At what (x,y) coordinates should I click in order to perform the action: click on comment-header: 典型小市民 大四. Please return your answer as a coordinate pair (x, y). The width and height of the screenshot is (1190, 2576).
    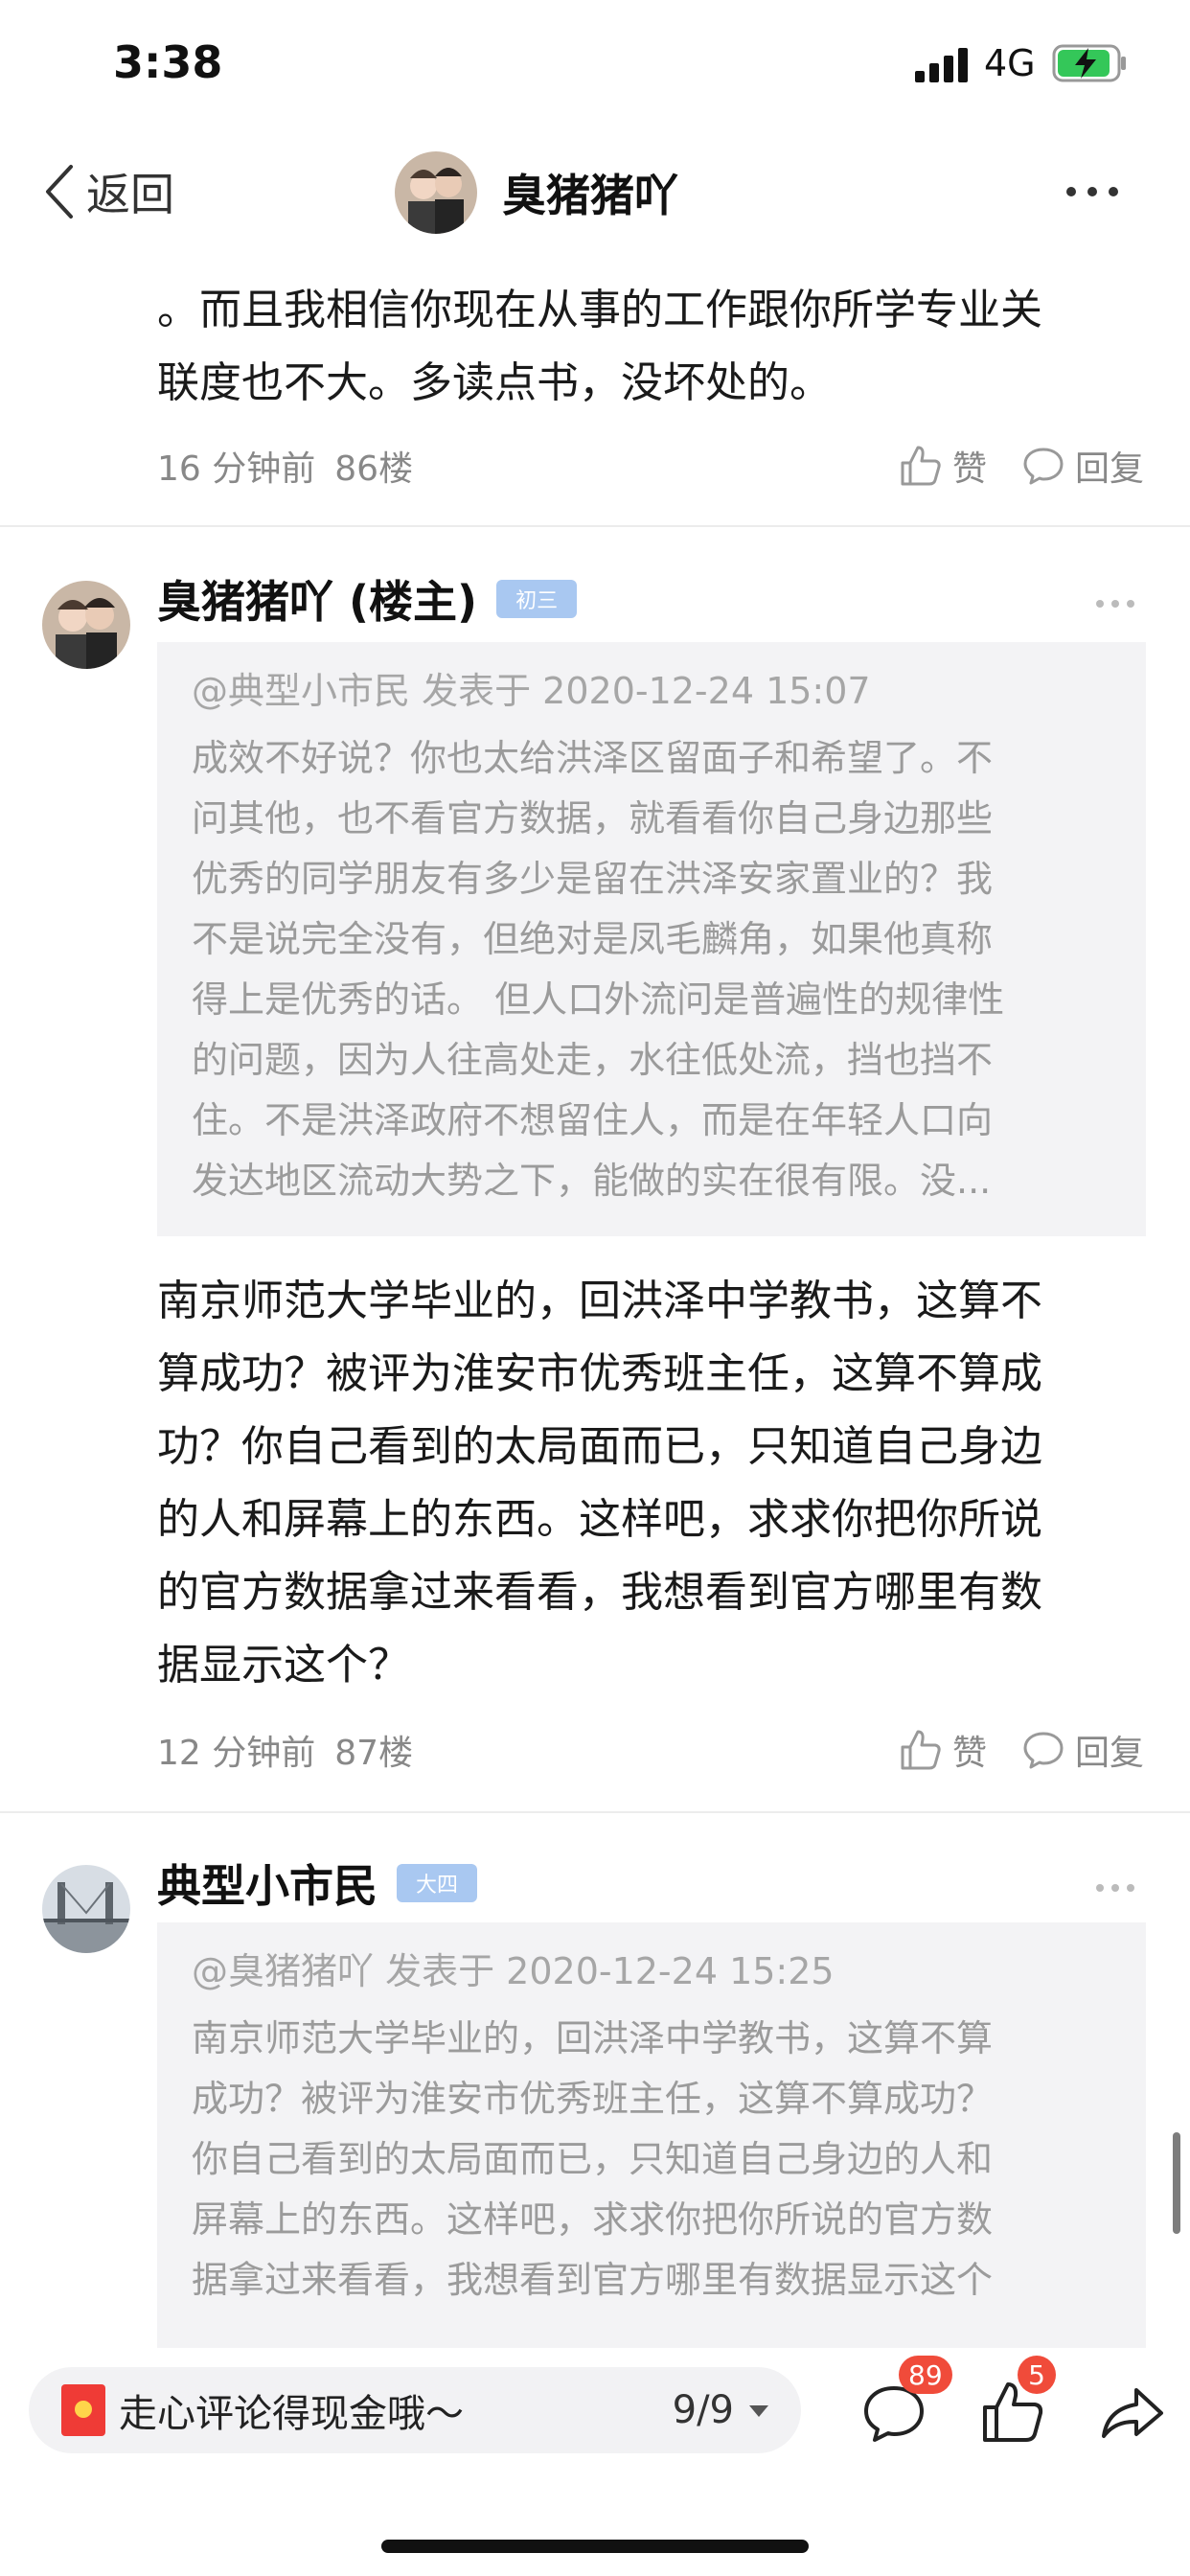
    Looking at the image, I should click on (318, 1883).